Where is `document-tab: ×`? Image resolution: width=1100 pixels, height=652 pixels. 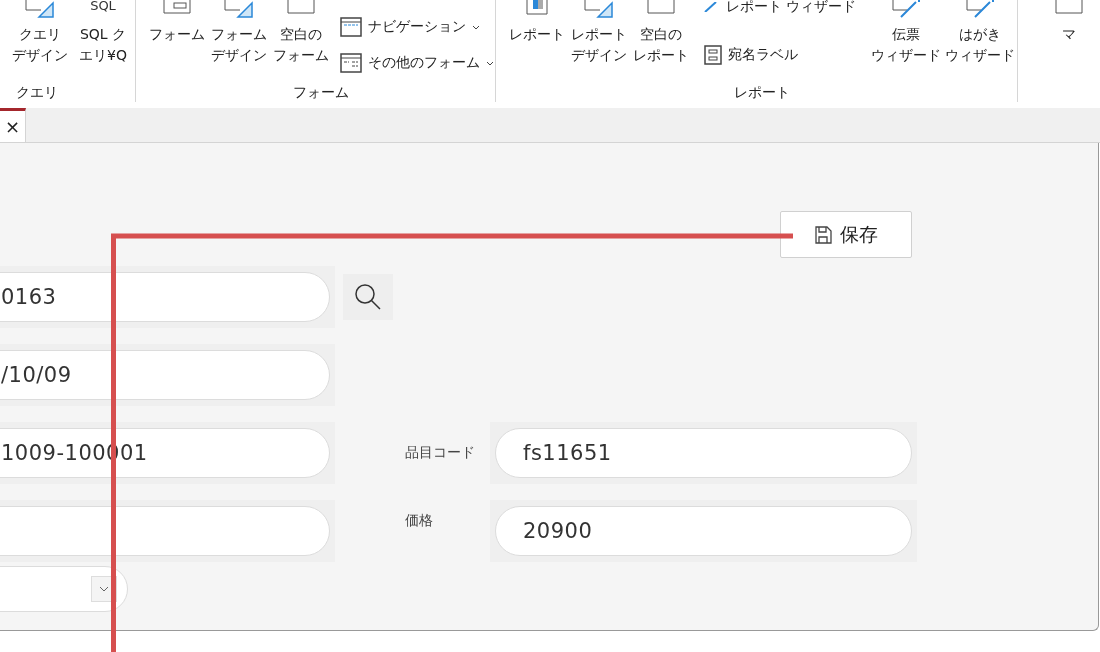 document-tab: × is located at coordinates (13, 125).